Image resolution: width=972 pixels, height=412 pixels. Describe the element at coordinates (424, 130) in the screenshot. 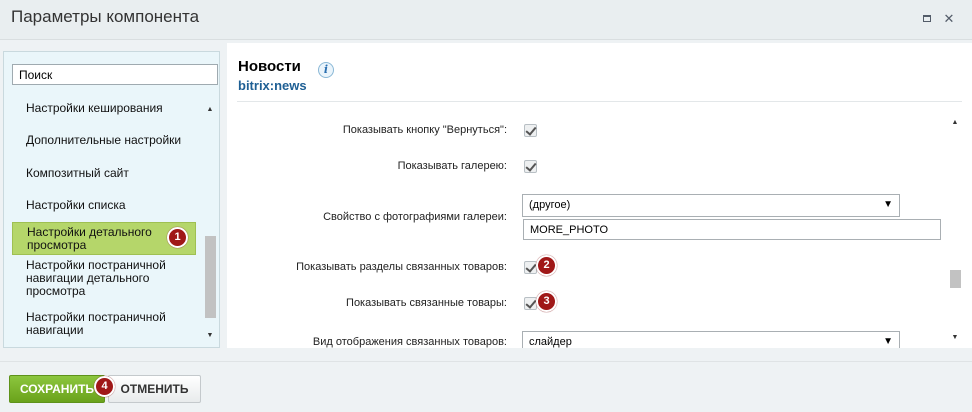

I see `back-button-label: Показывать кнопку "Вернуться":` at that location.